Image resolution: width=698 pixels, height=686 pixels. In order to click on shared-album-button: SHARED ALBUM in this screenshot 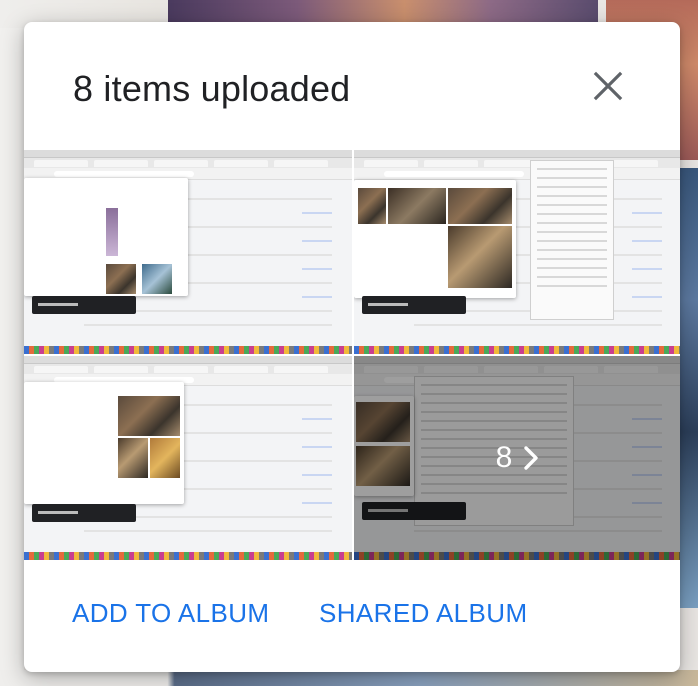, I will do `click(423, 613)`.